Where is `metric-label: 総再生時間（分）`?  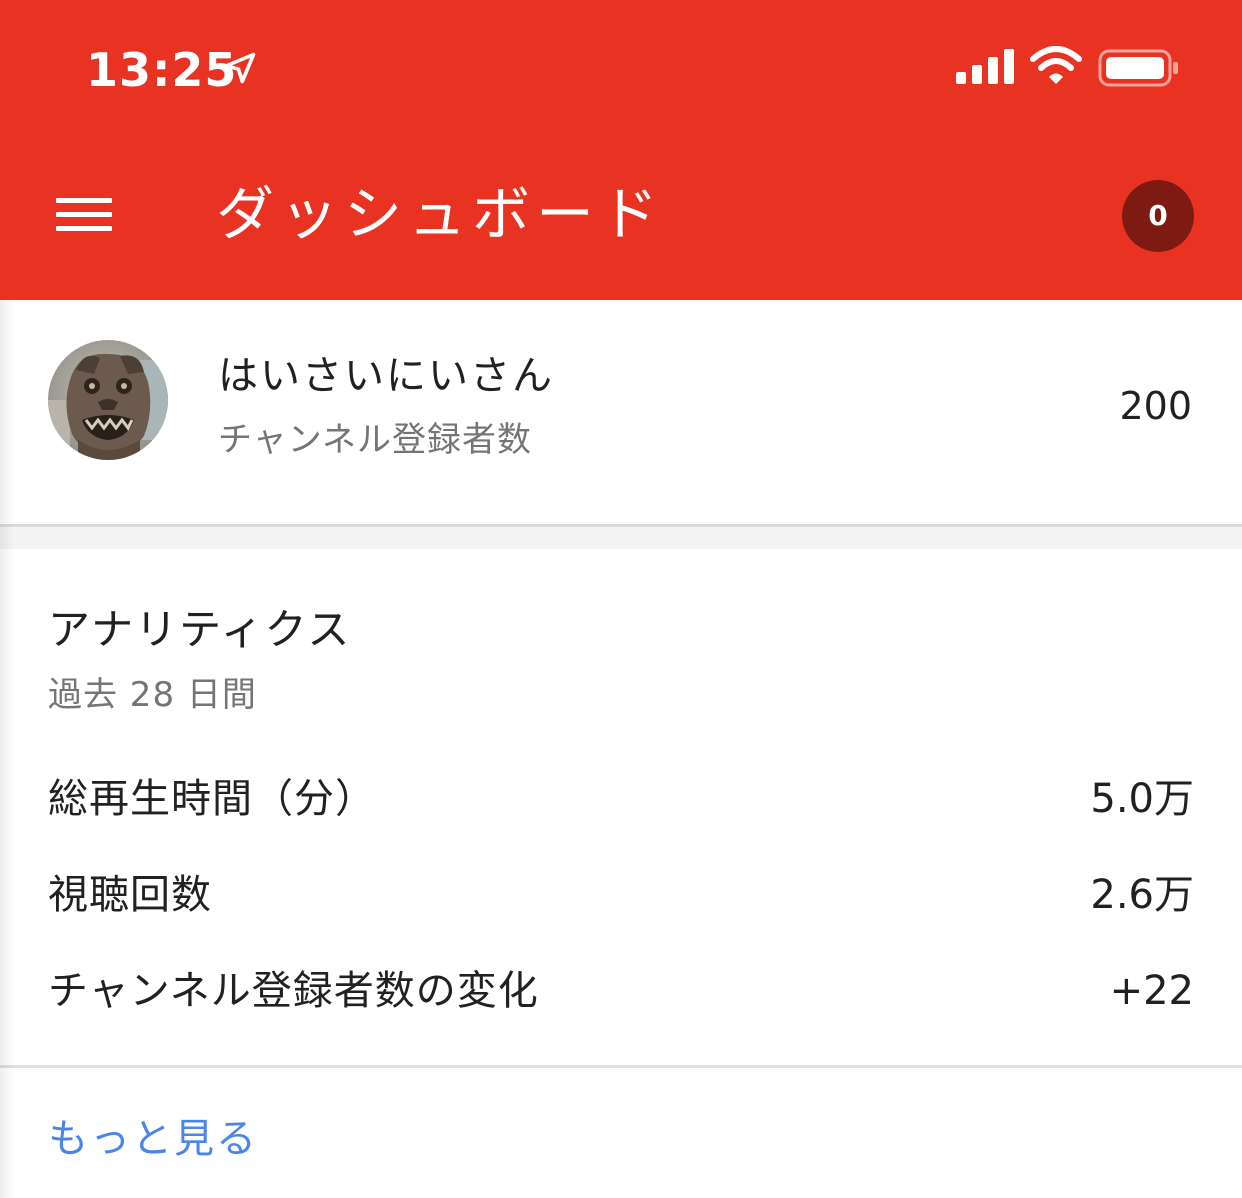
metric-label: 総再生時間（分） is located at coordinates (212, 799).